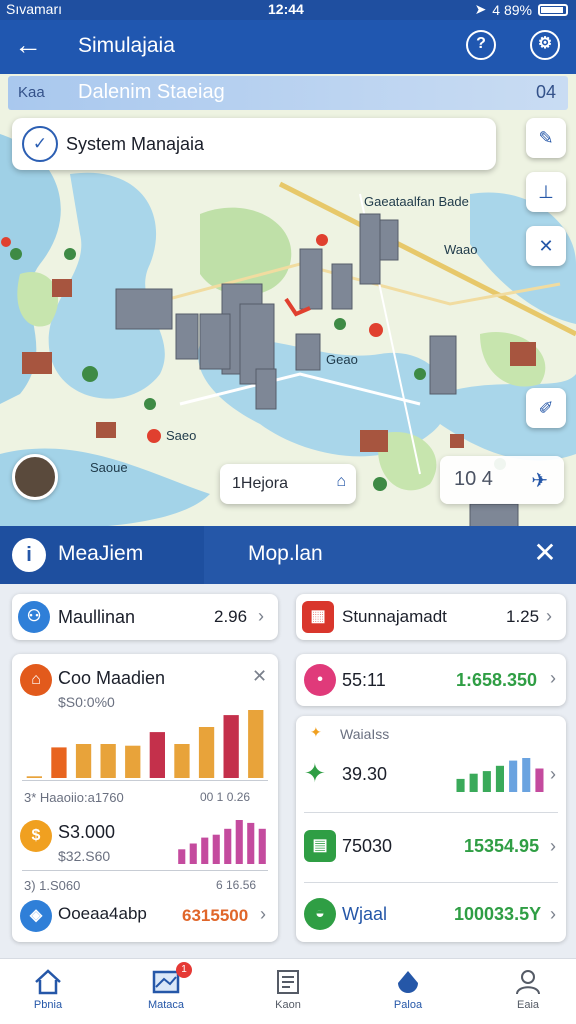 The image size is (576, 1024). What do you see at coordinates (286, 9) in the screenshot?
I see `clock: 12:44` at bounding box center [286, 9].